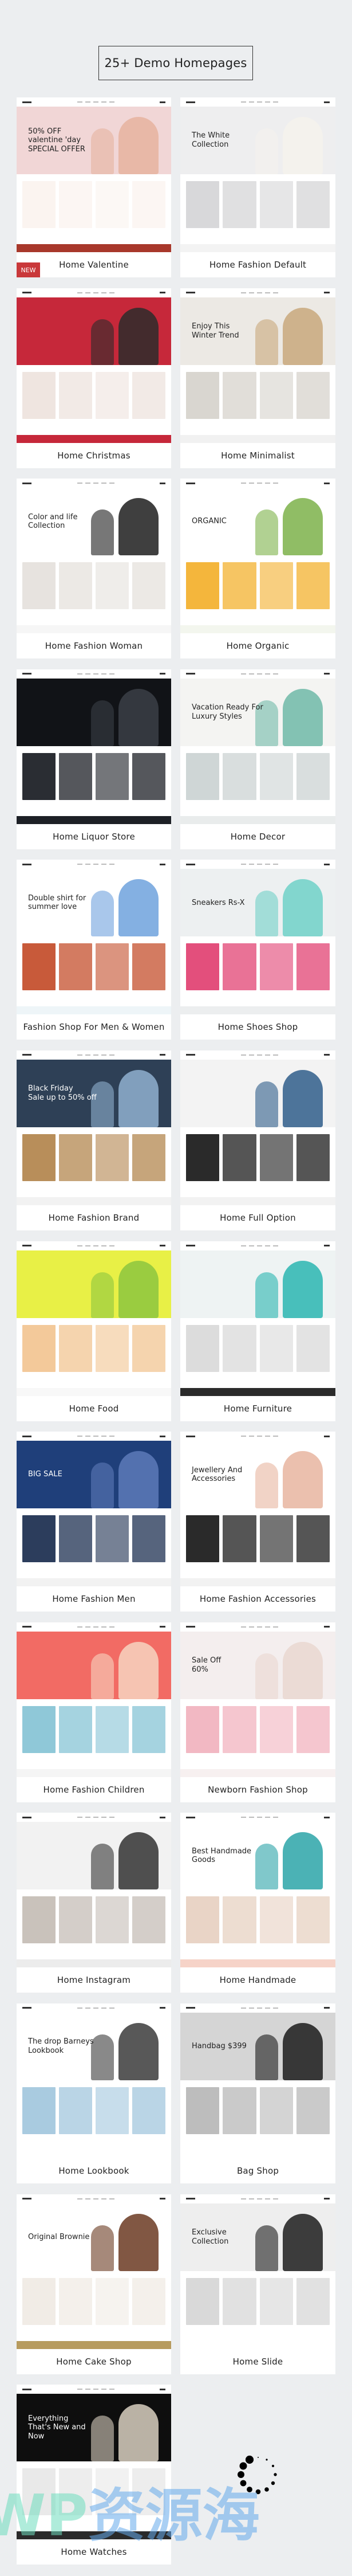 This screenshot has height=2576, width=352. I want to click on demo-card: ORGANIC Home Organic, so click(257, 569).